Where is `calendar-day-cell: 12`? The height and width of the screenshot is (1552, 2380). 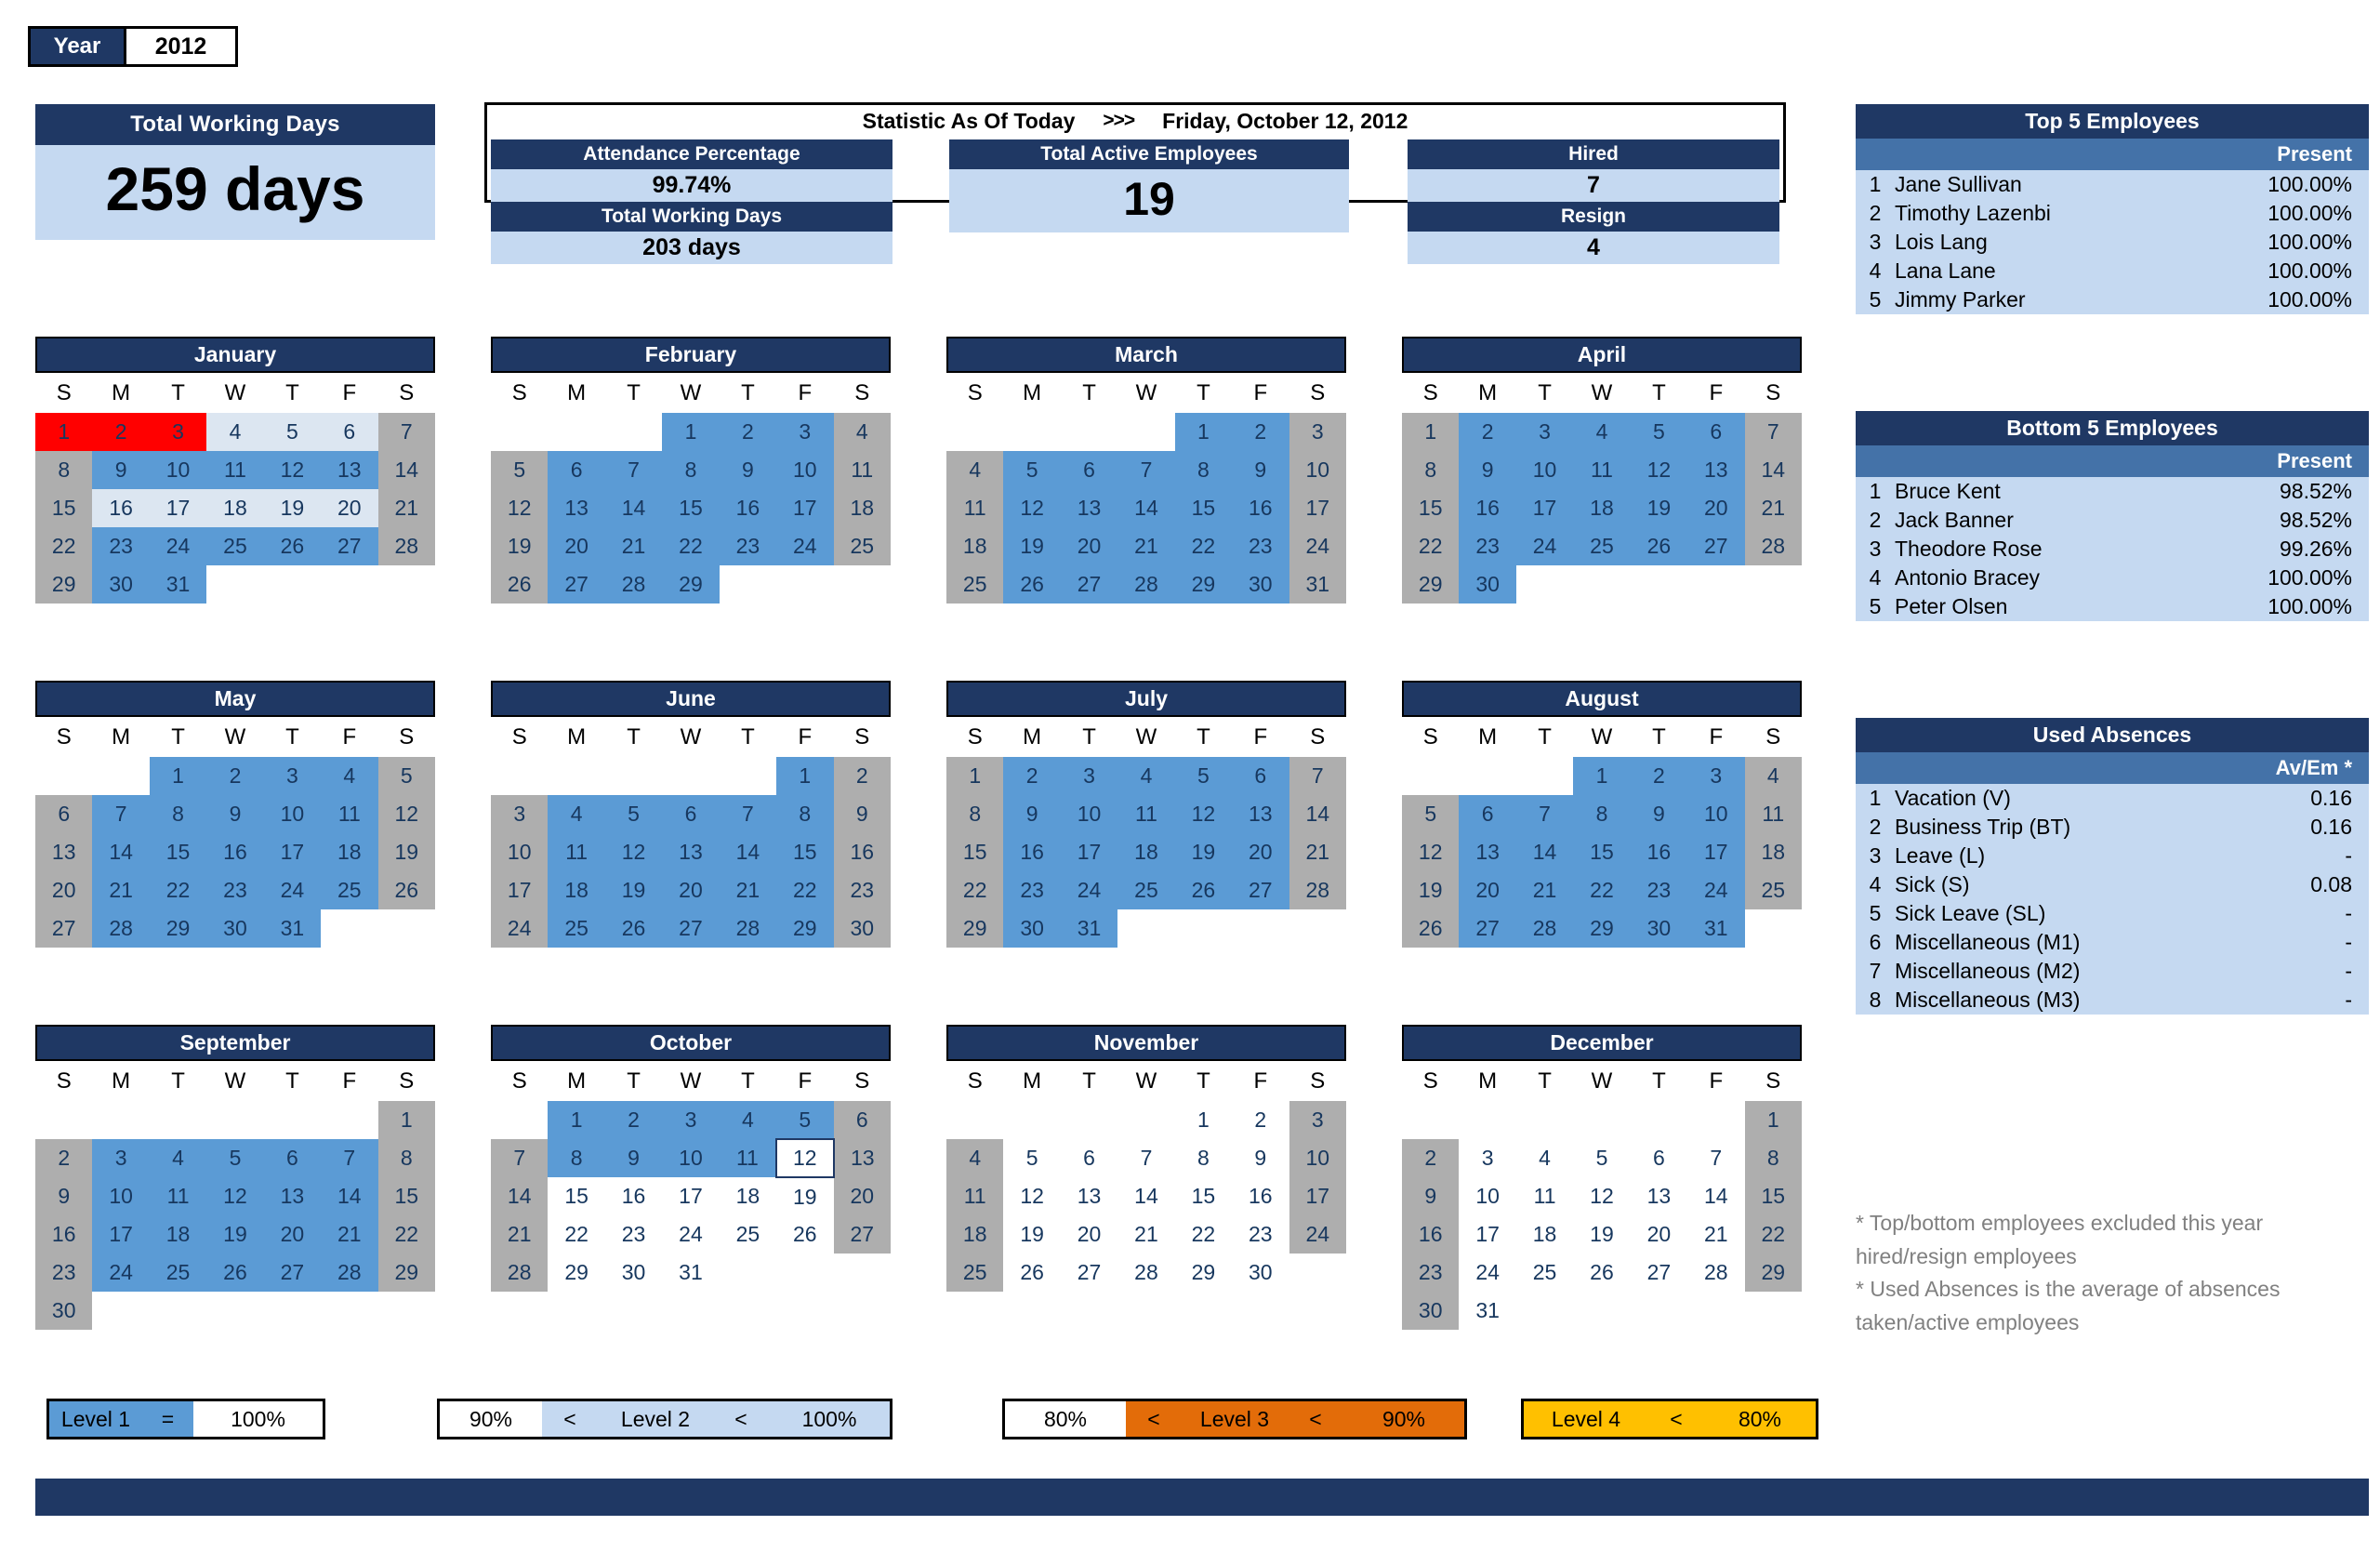 calendar-day-cell: 12 is located at coordinates (633, 852).